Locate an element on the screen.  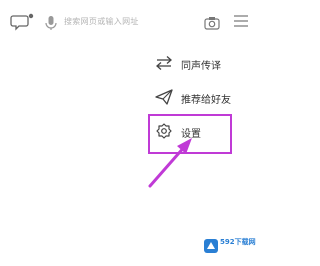
watermark-brand: 592下载网 is located at coordinates (238, 242).